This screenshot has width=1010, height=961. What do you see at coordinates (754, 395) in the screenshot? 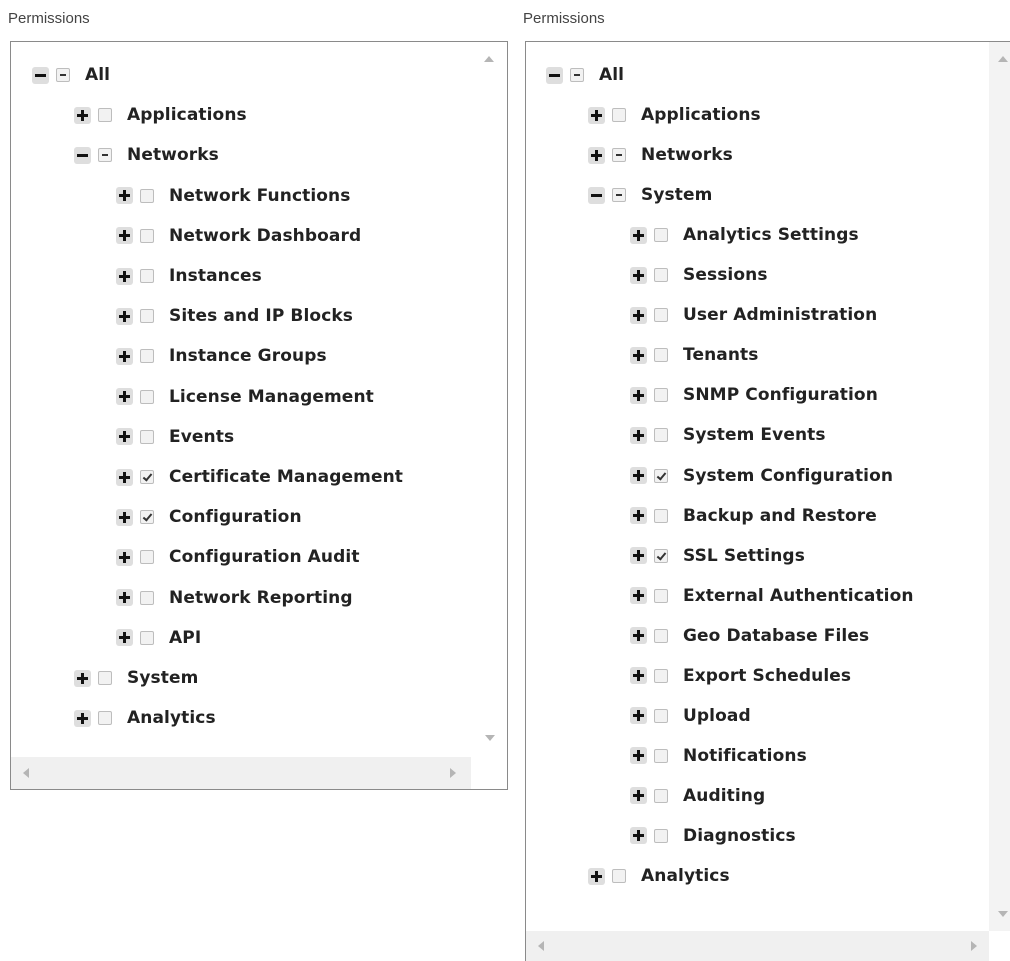
I see `tree-row: SNMP Configuration` at bounding box center [754, 395].